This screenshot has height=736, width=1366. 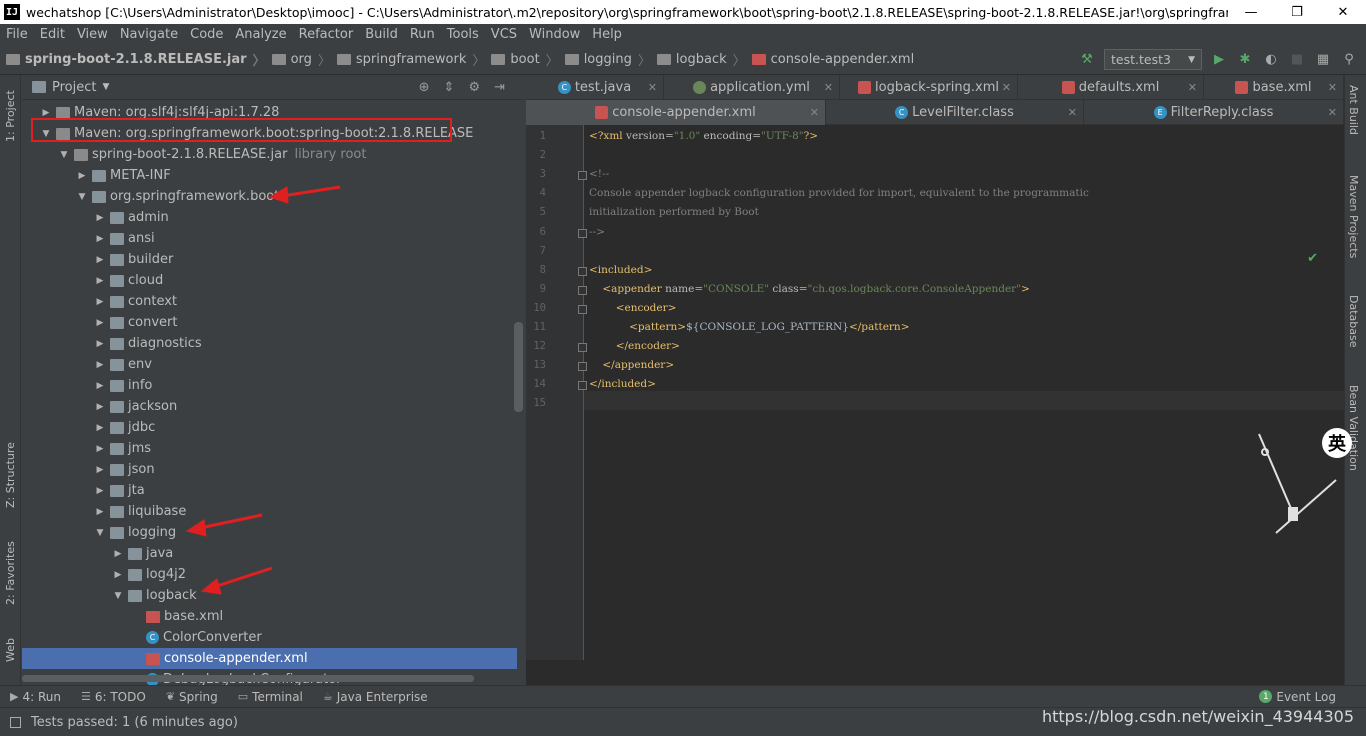 What do you see at coordinates (15, 722) in the screenshot?
I see `status-panel-icon` at bounding box center [15, 722].